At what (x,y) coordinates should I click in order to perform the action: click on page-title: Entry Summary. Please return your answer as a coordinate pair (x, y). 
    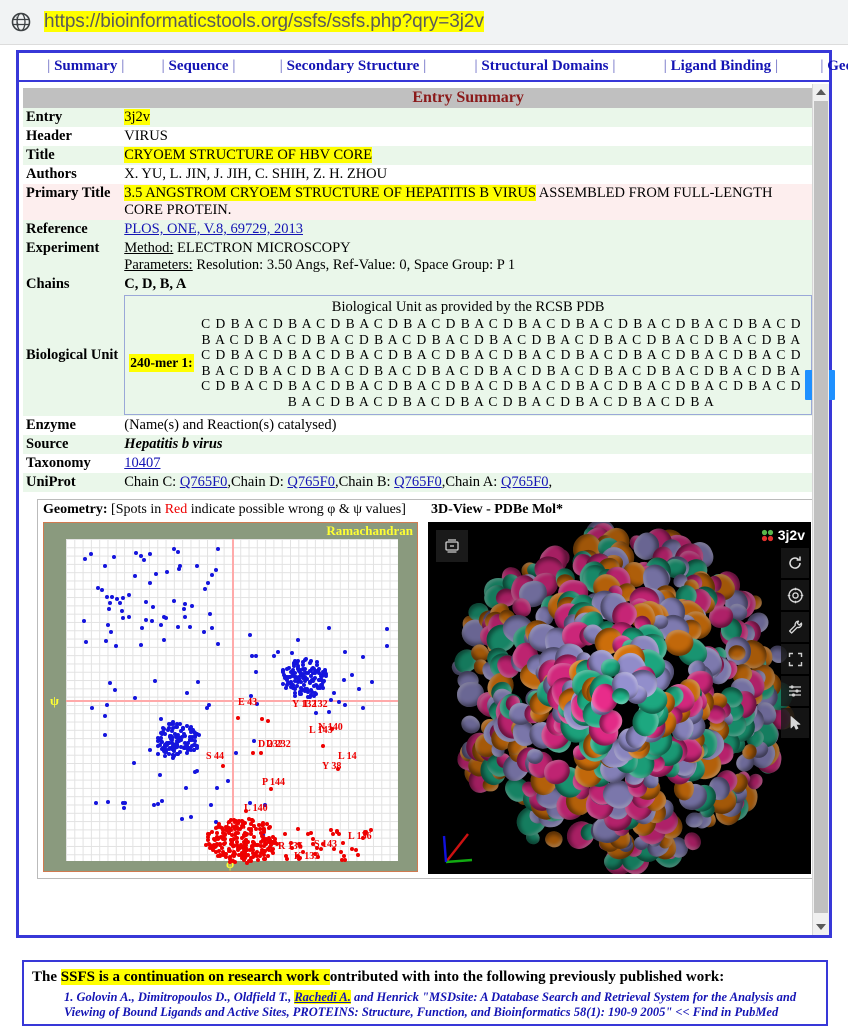
    Looking at the image, I should click on (468, 98).